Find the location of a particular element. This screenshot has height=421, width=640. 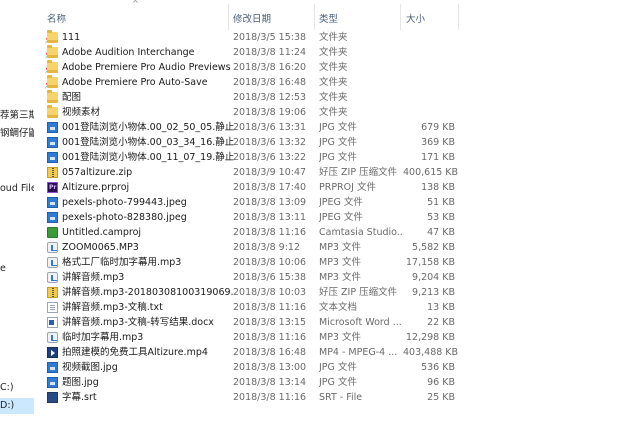

file-row: 讲解音频.mp3-文稿.txt 2018/3/8 11:16 文本文档 13 KB is located at coordinates (340, 307).